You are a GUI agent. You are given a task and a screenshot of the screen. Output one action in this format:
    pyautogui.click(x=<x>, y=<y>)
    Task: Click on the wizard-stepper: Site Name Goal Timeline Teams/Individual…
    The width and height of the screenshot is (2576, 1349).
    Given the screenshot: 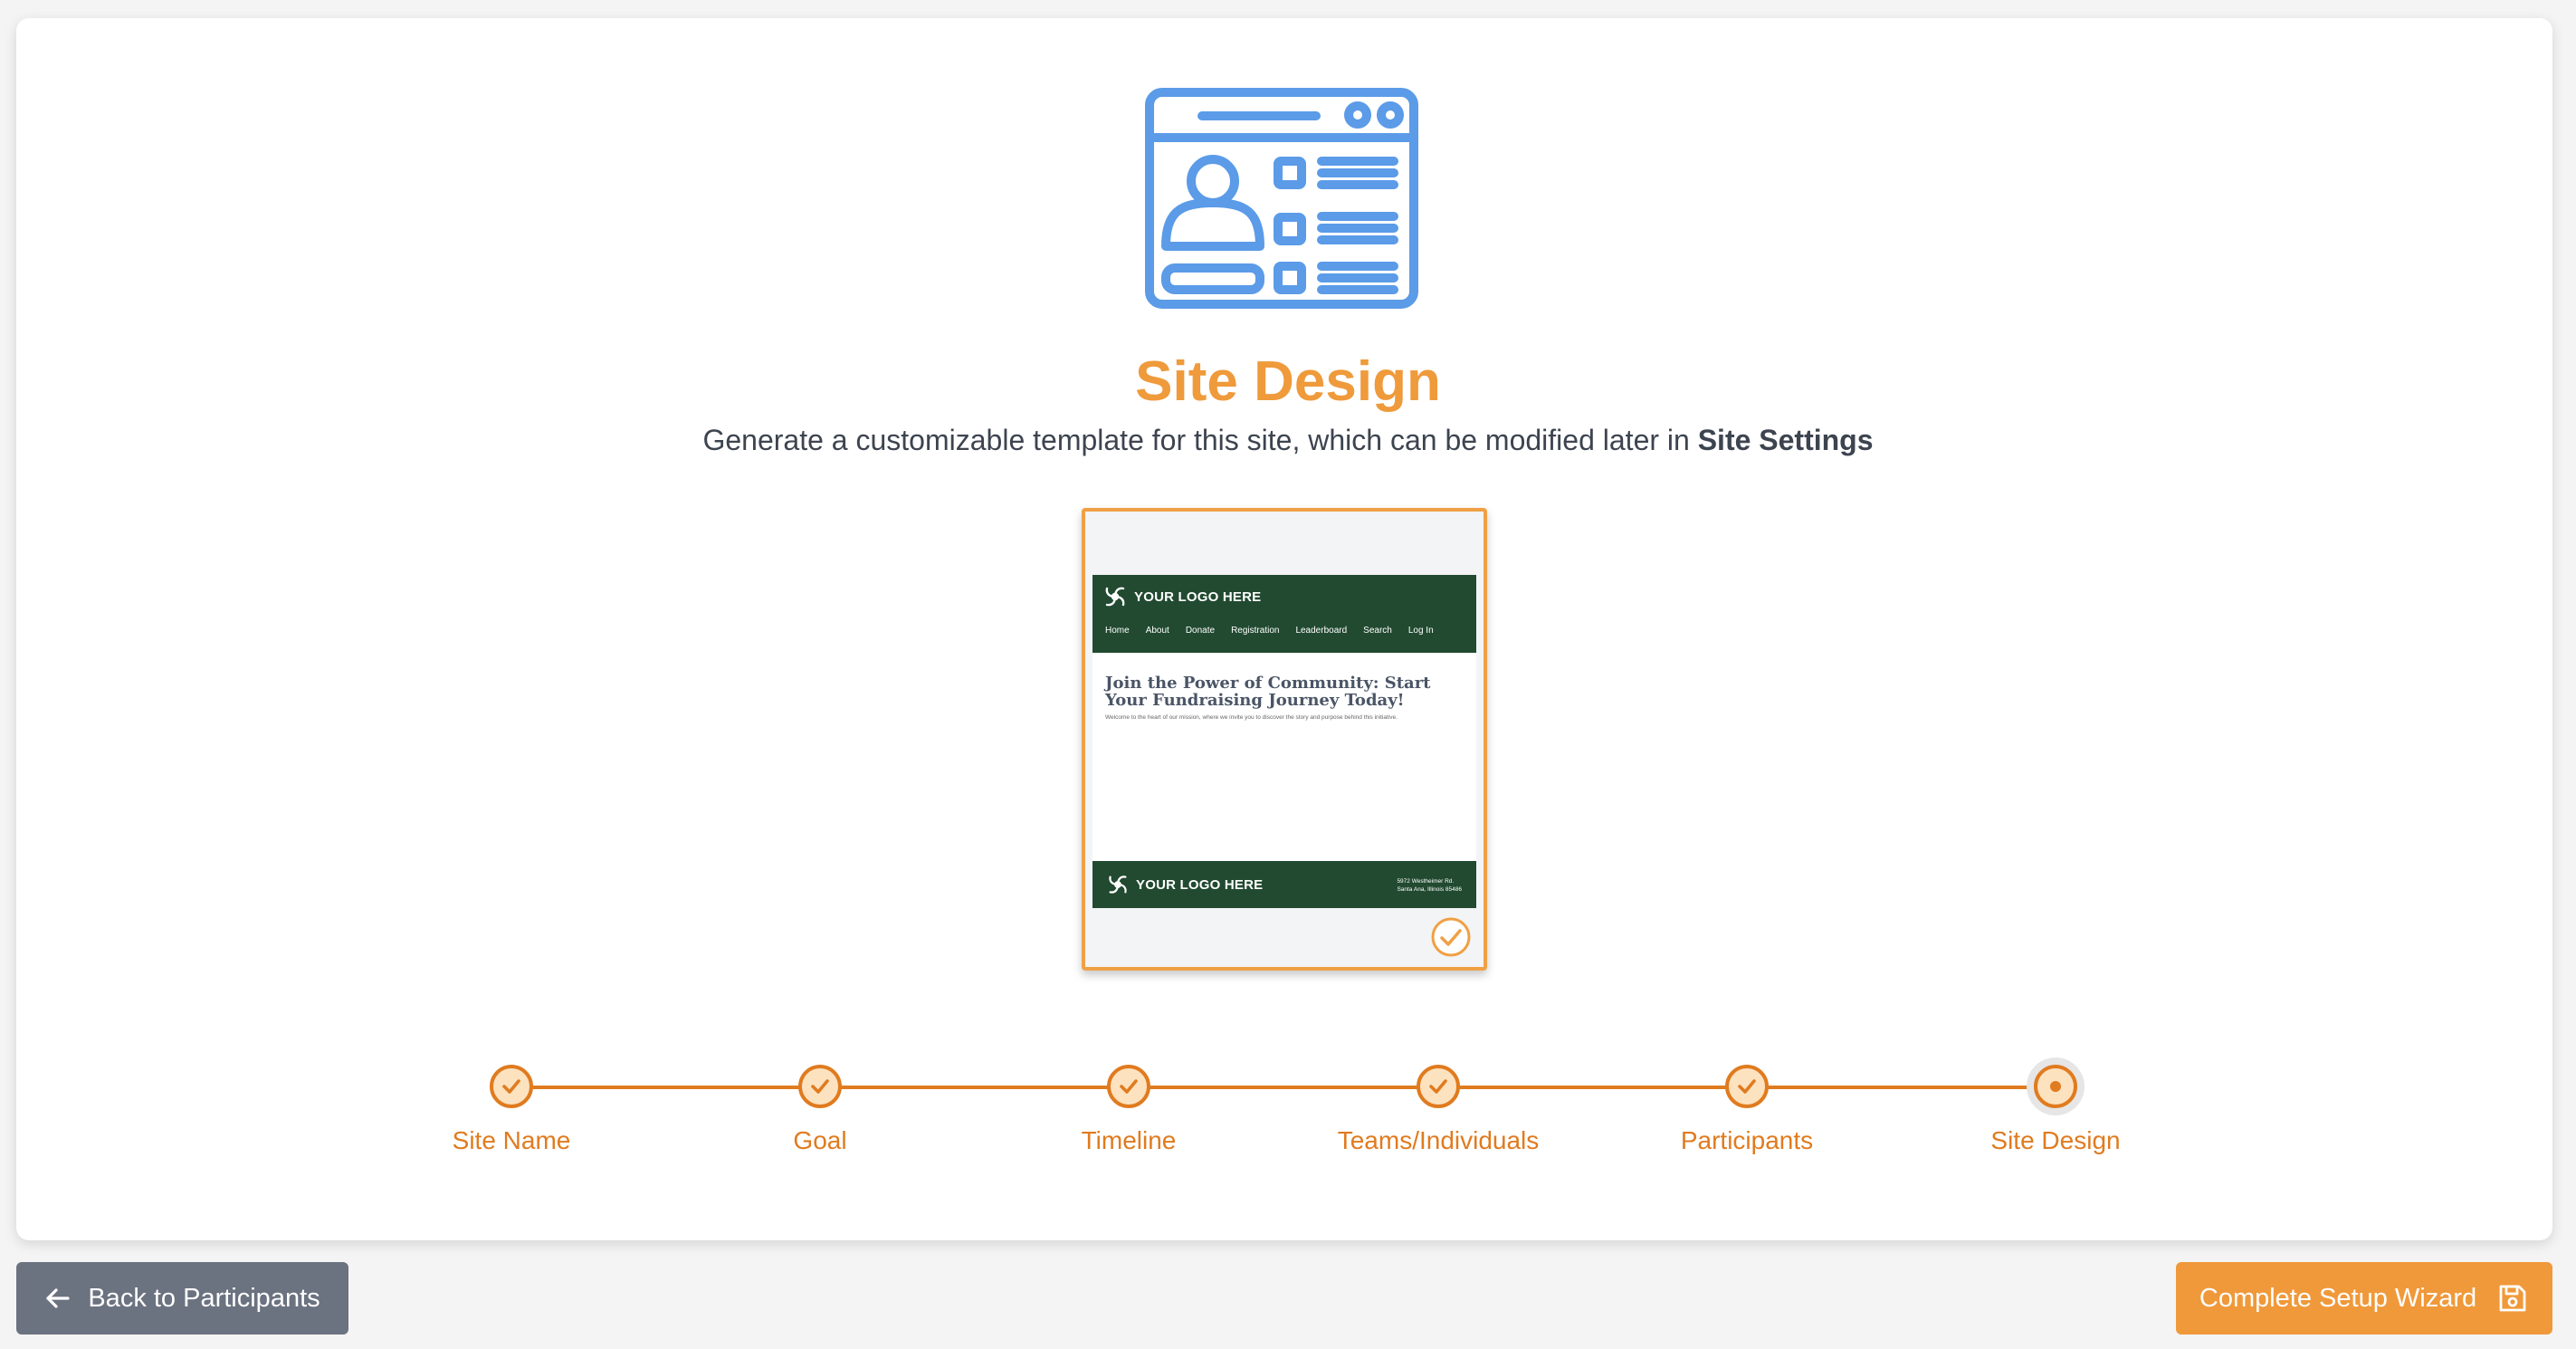 What is the action you would take?
    pyautogui.click(x=1288, y=1113)
    